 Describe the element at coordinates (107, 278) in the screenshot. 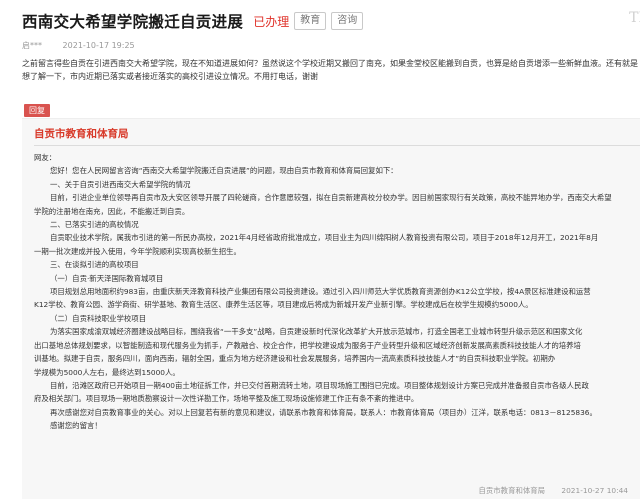

I see `reply-paragraph: （一）自贡·新天泽国际教育城项目` at that location.